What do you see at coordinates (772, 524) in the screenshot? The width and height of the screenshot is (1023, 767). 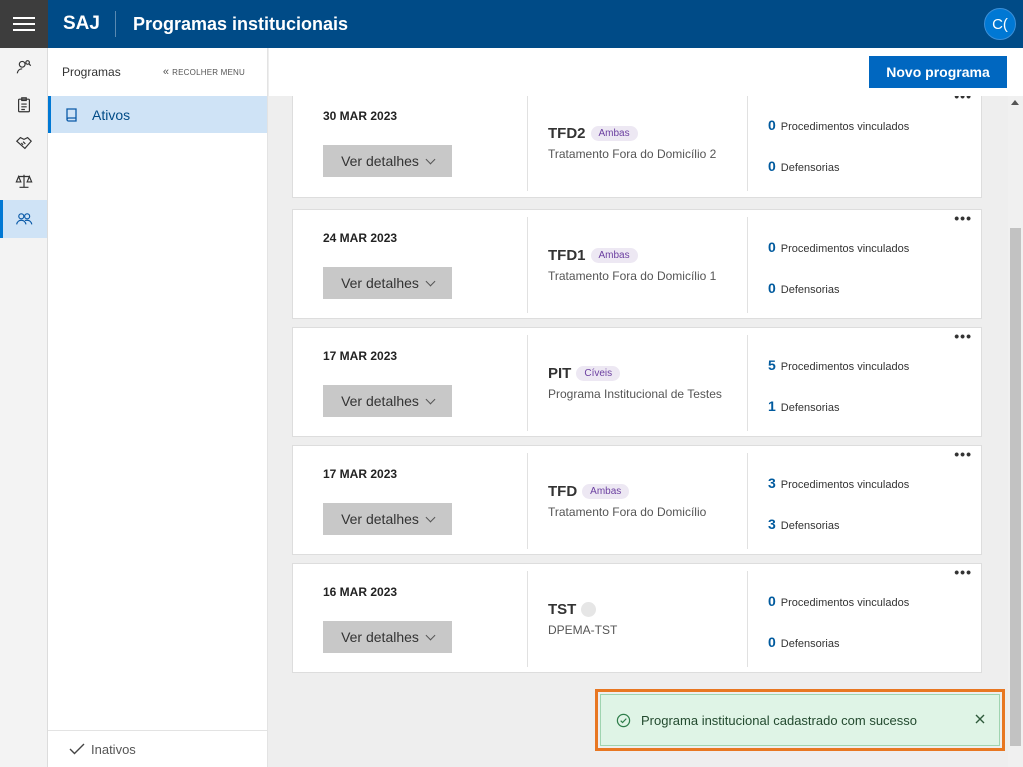 I see `offices-count: 3` at bounding box center [772, 524].